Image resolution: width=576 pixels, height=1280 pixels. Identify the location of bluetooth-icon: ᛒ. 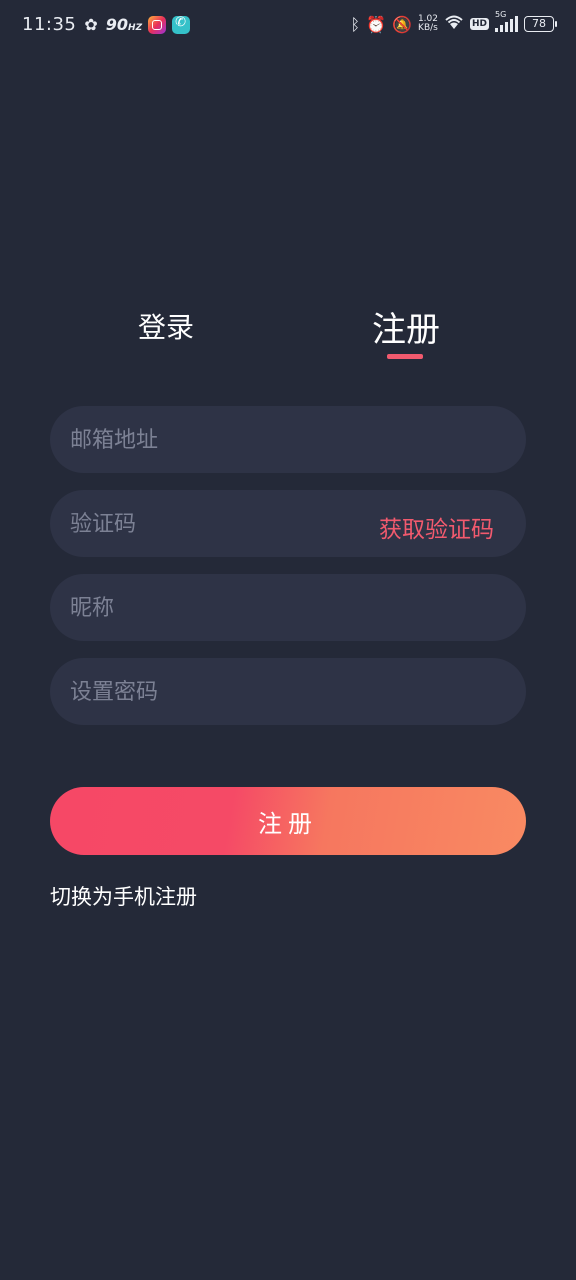
(355, 24).